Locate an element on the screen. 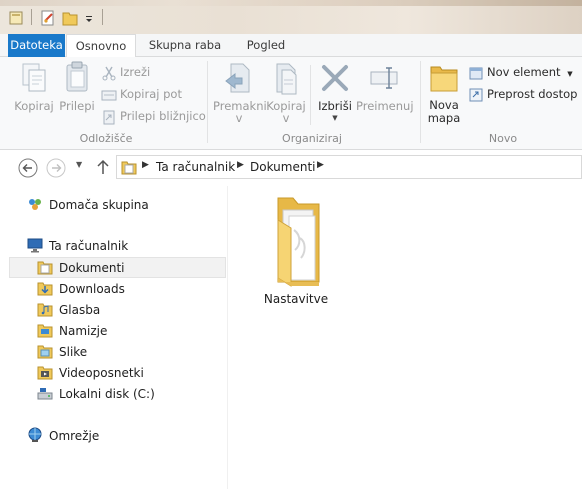 The height and width of the screenshot is (489, 582). tab-view: Pogled is located at coordinates (266, 45).